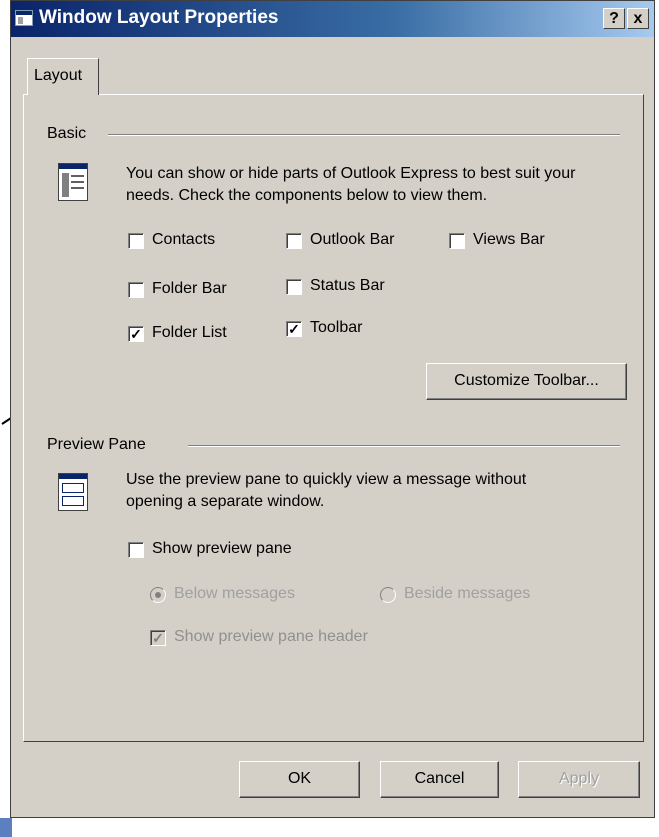  Describe the element at coordinates (364, 135) in the screenshot. I see `basic-divider` at that location.